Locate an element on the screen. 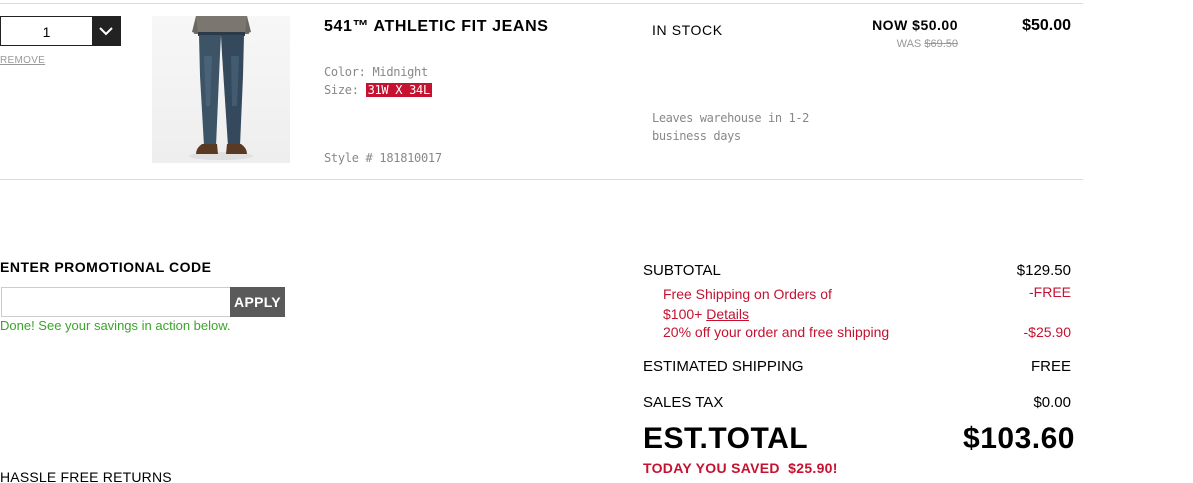 The width and height of the screenshot is (1193, 483). style-label: Style # is located at coordinates (348, 158).